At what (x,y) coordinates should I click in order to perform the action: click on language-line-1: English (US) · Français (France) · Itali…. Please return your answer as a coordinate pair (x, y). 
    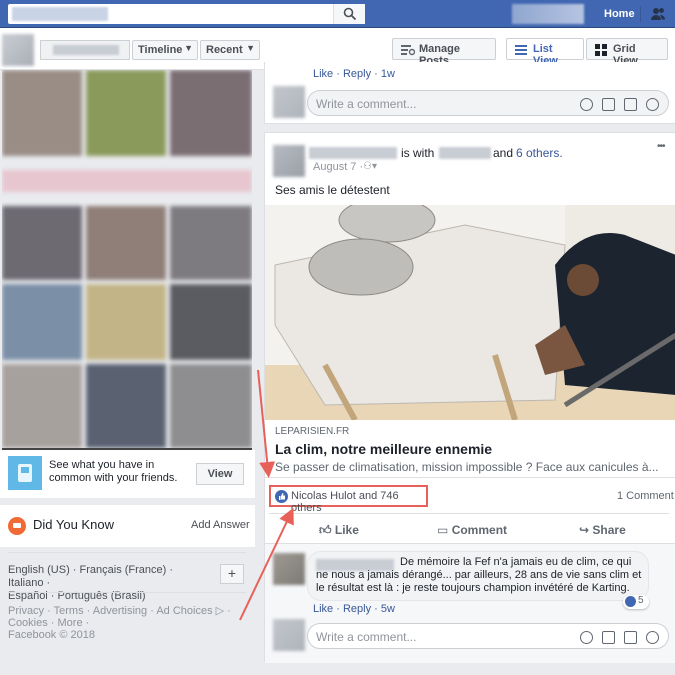
    Looking at the image, I should click on (108, 577).